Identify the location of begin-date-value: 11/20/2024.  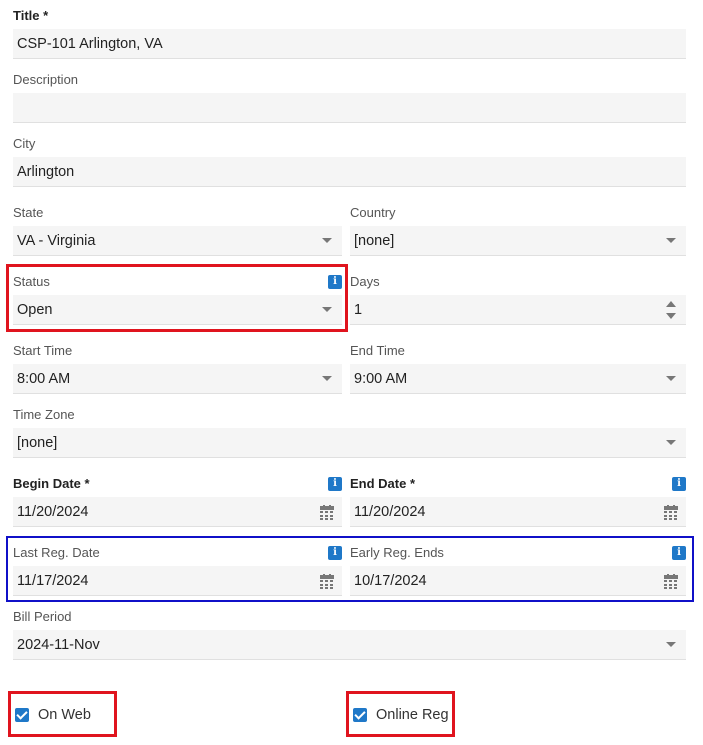
(53, 511).